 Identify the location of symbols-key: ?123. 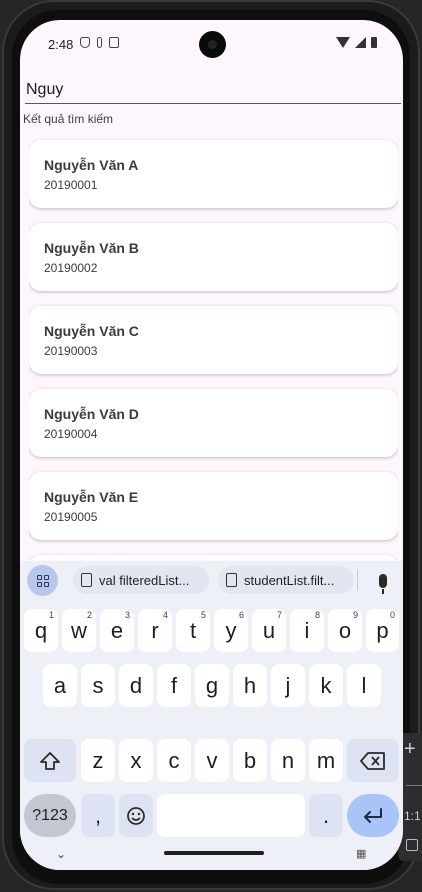
(50, 815).